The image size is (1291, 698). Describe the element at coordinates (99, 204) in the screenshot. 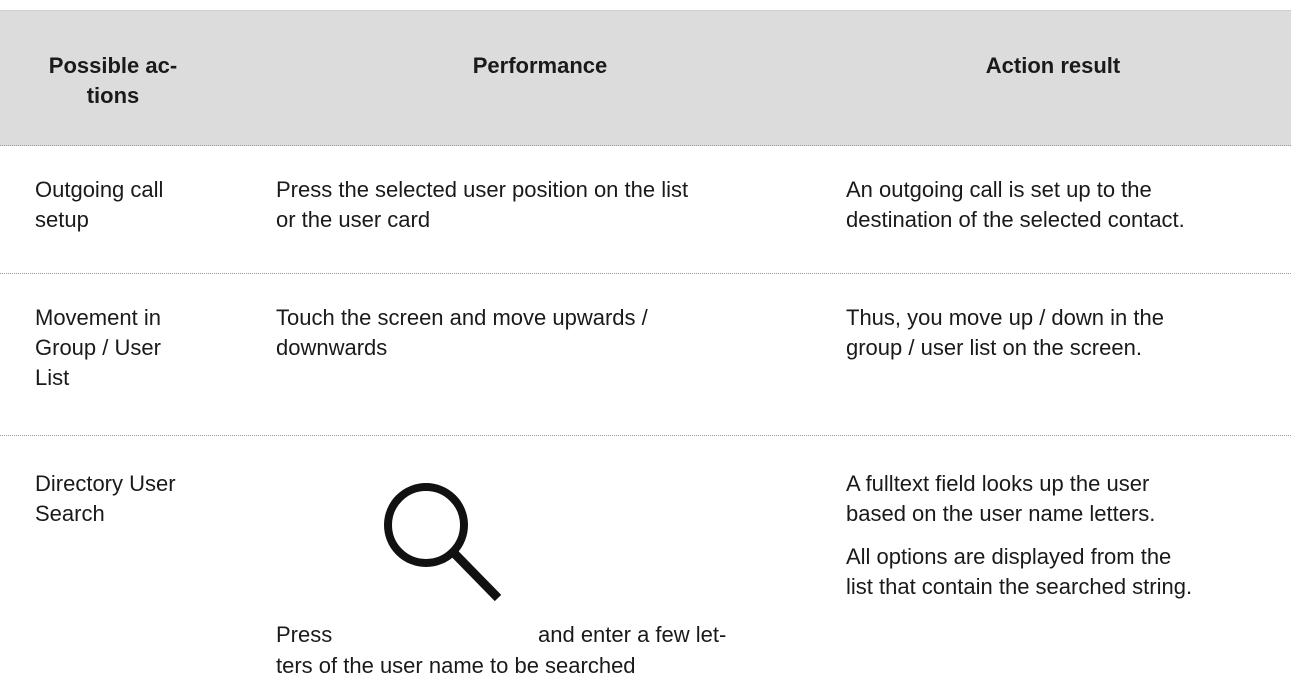

I see `row-action: Outgoing call setup` at that location.